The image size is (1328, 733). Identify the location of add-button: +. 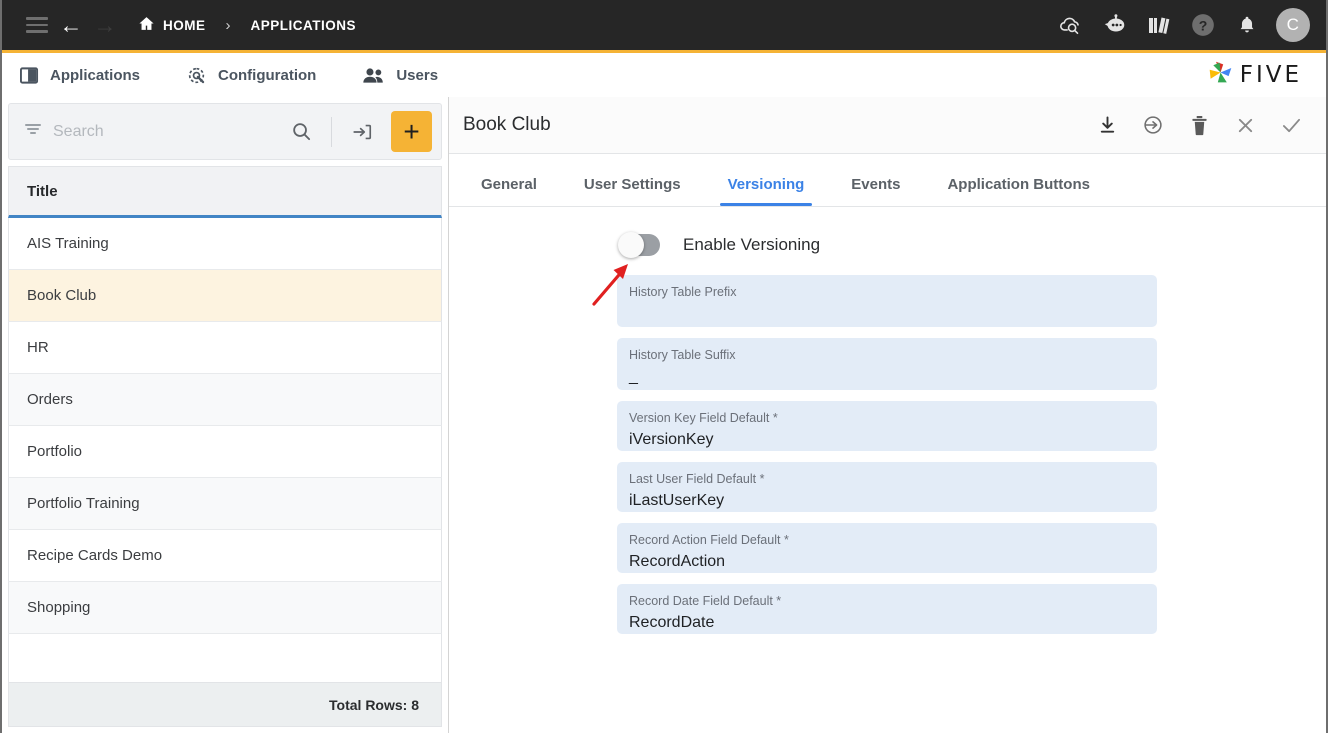
(411, 131).